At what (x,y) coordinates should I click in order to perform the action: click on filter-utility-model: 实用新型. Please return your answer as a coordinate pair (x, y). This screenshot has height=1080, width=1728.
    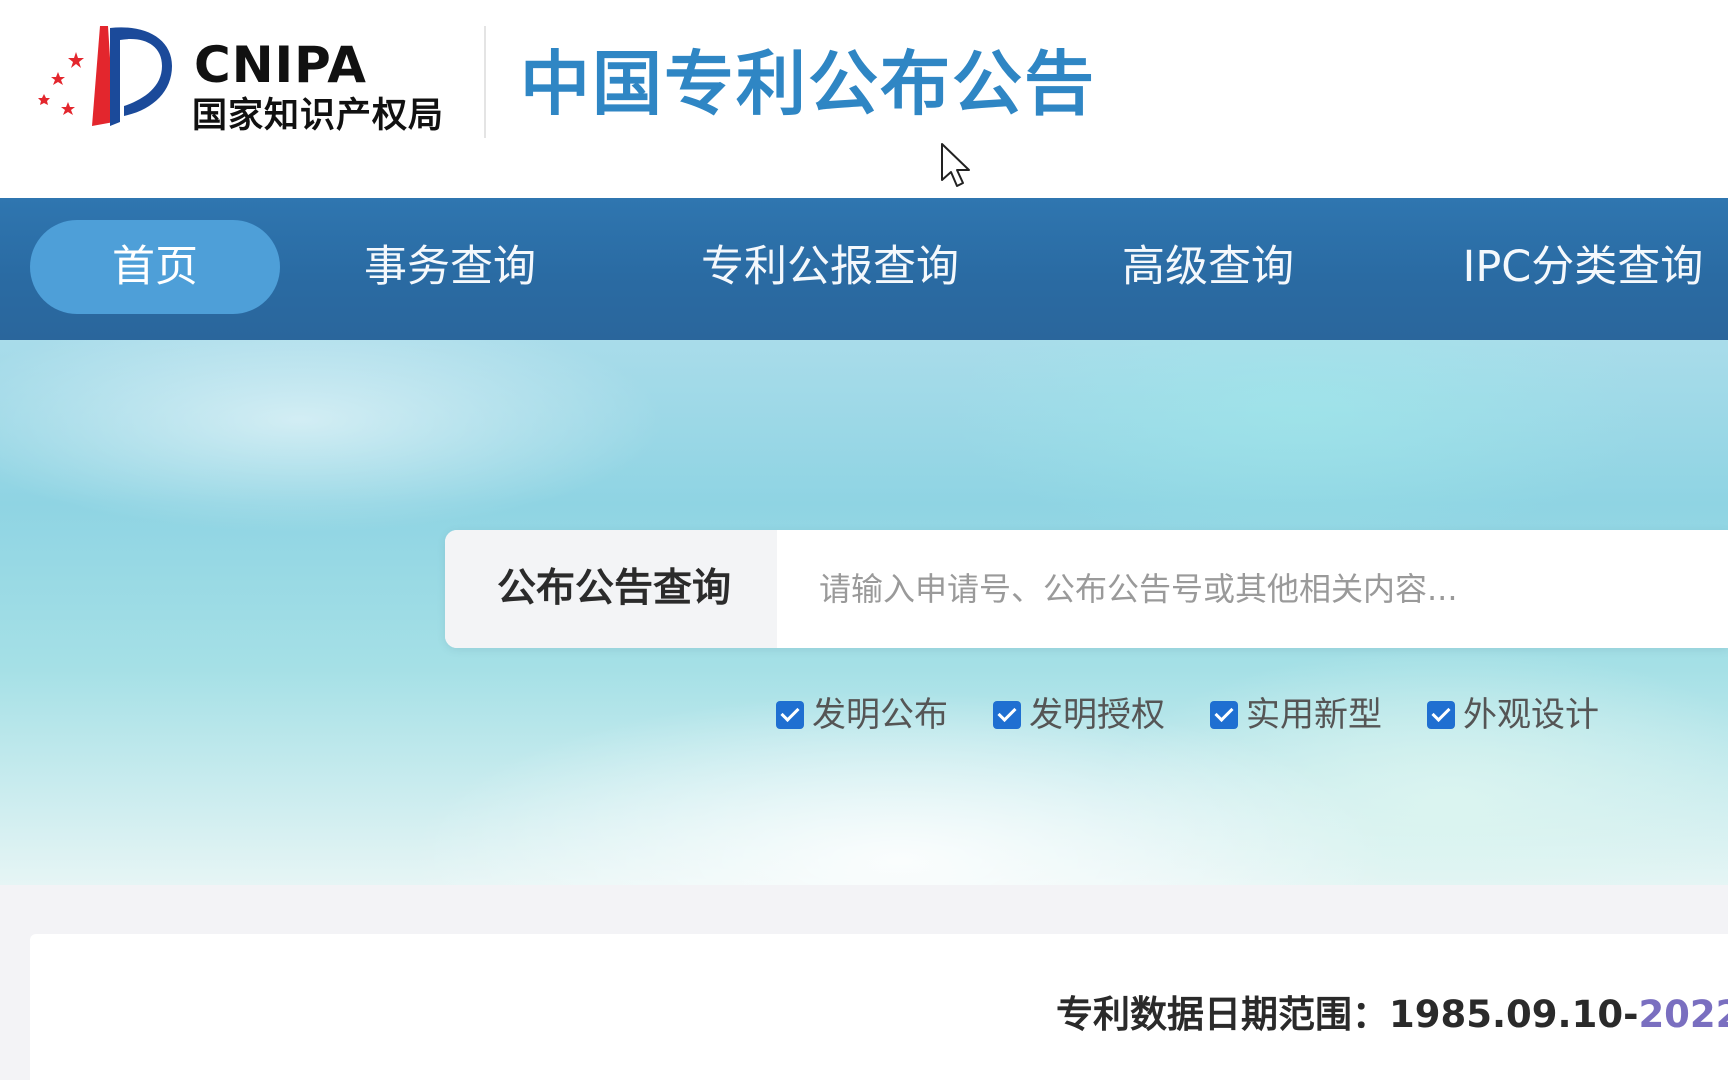
    Looking at the image, I should click on (1296, 715).